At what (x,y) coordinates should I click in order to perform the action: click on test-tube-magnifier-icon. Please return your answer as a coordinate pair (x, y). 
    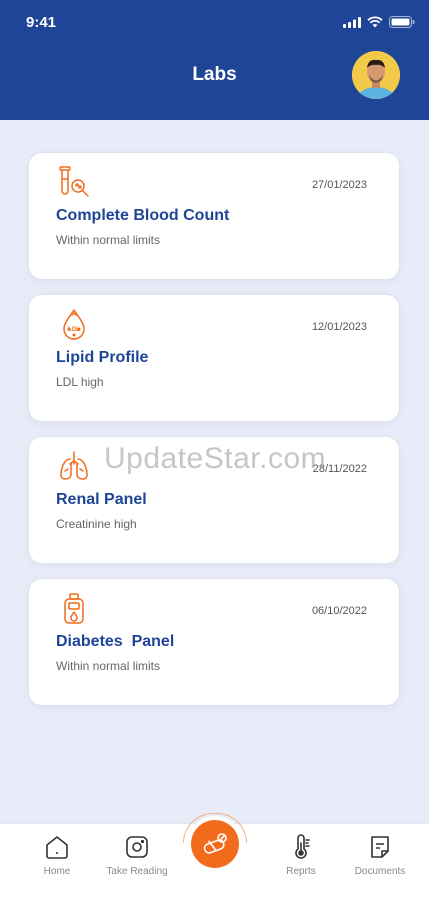
    Looking at the image, I should click on (74, 181).